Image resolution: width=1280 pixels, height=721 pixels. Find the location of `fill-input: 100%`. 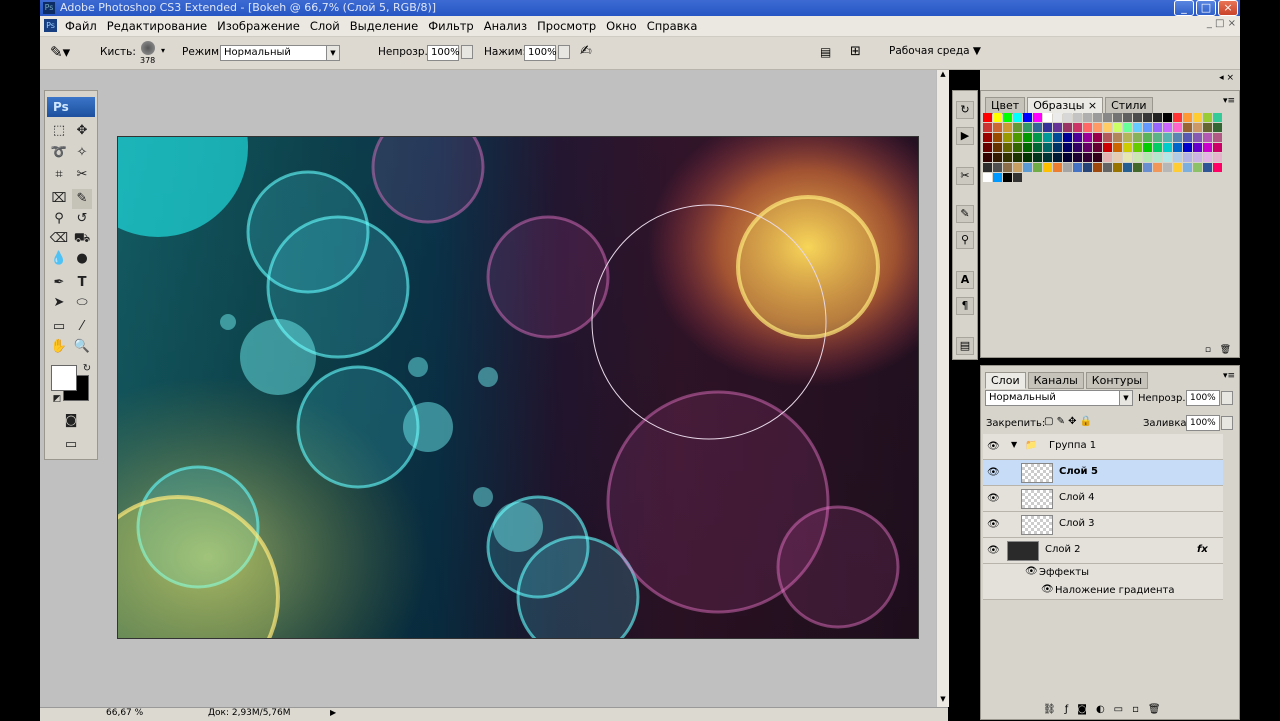

fill-input: 100% is located at coordinates (1203, 423).